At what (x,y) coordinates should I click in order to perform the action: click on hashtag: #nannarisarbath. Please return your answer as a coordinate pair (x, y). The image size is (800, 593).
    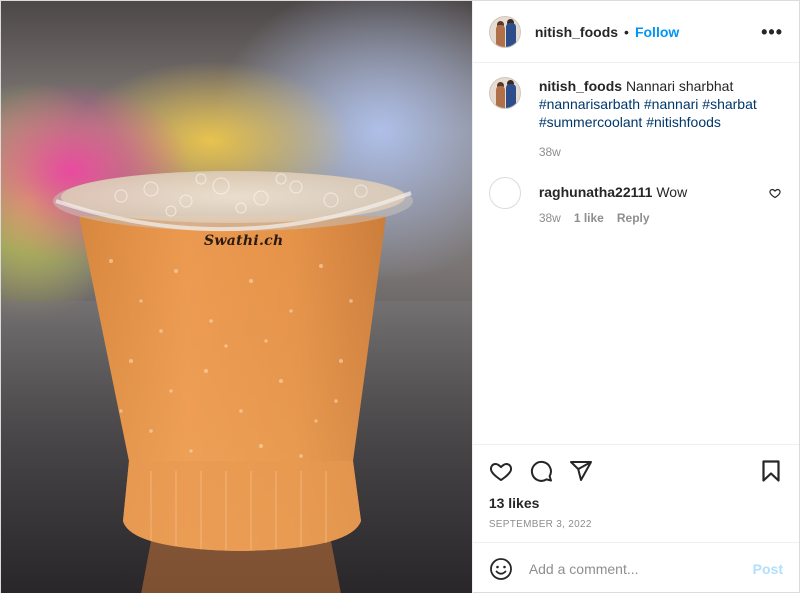
    Looking at the image, I should click on (589, 104).